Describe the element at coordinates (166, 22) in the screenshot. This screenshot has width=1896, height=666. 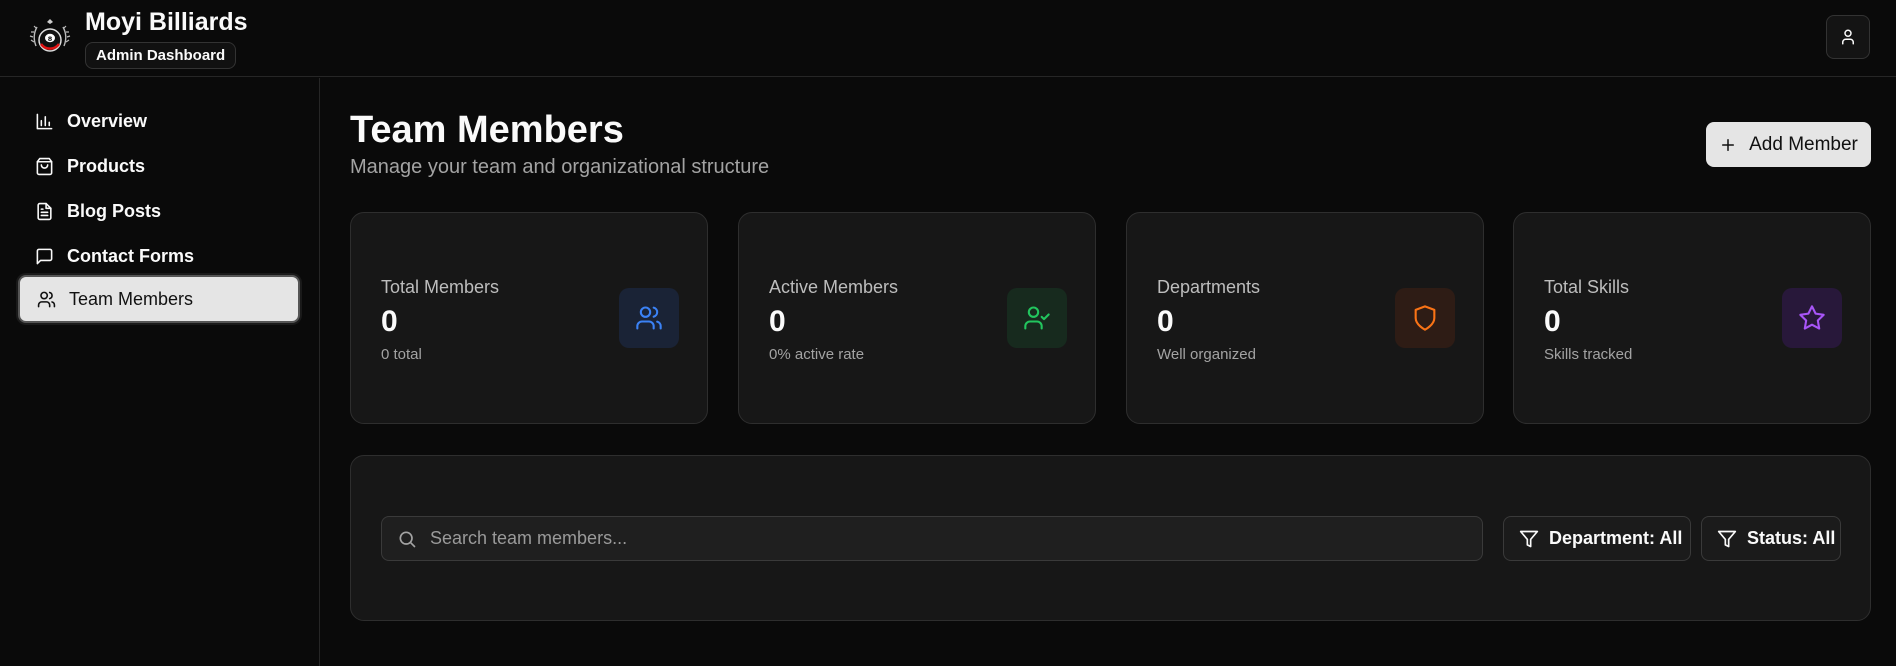
I see `brand-name: Moyi Billiards` at that location.